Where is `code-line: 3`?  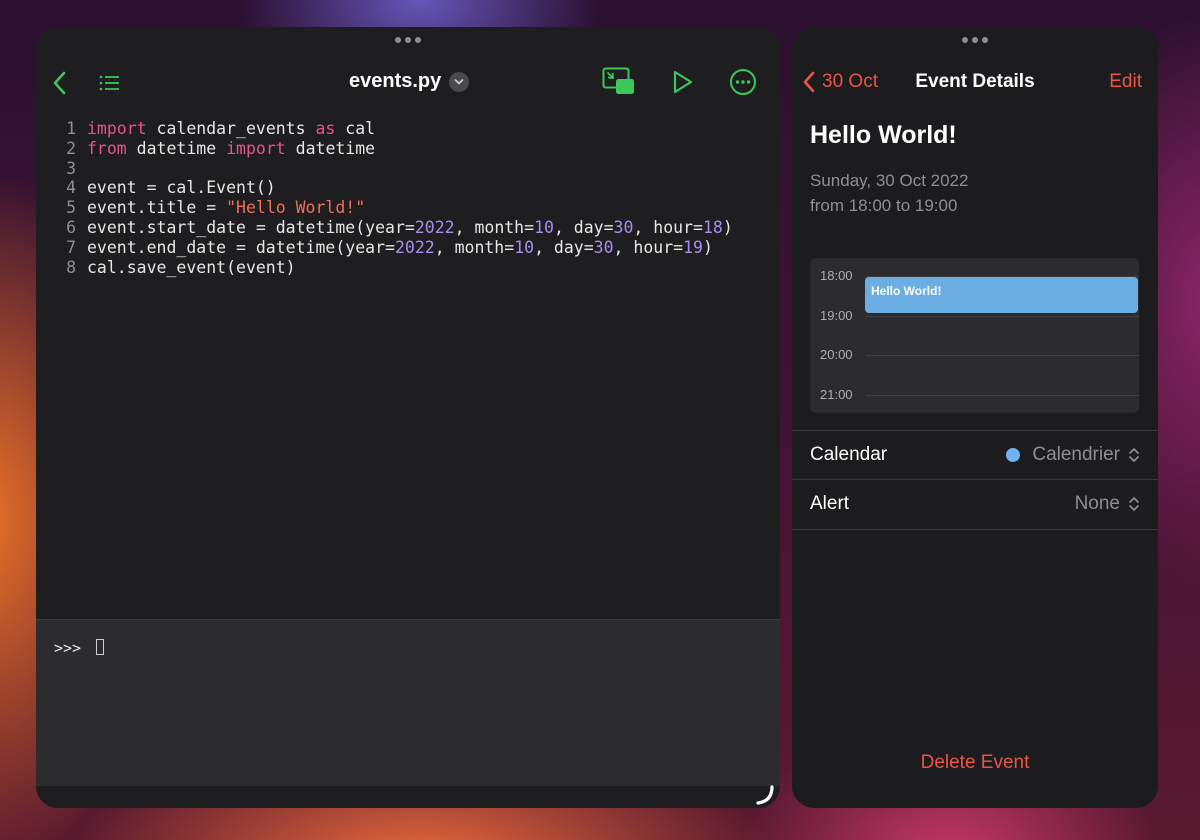
code-line: 3 is located at coordinates (384, 169).